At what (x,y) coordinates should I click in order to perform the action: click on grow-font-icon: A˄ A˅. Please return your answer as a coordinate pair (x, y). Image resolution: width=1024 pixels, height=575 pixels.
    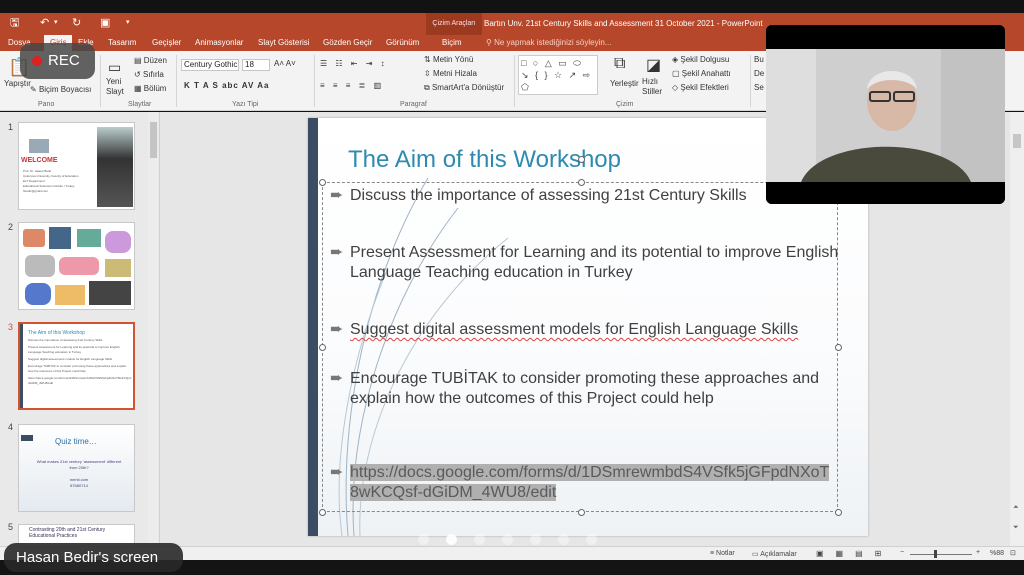
    Looking at the image, I should click on (285, 63).